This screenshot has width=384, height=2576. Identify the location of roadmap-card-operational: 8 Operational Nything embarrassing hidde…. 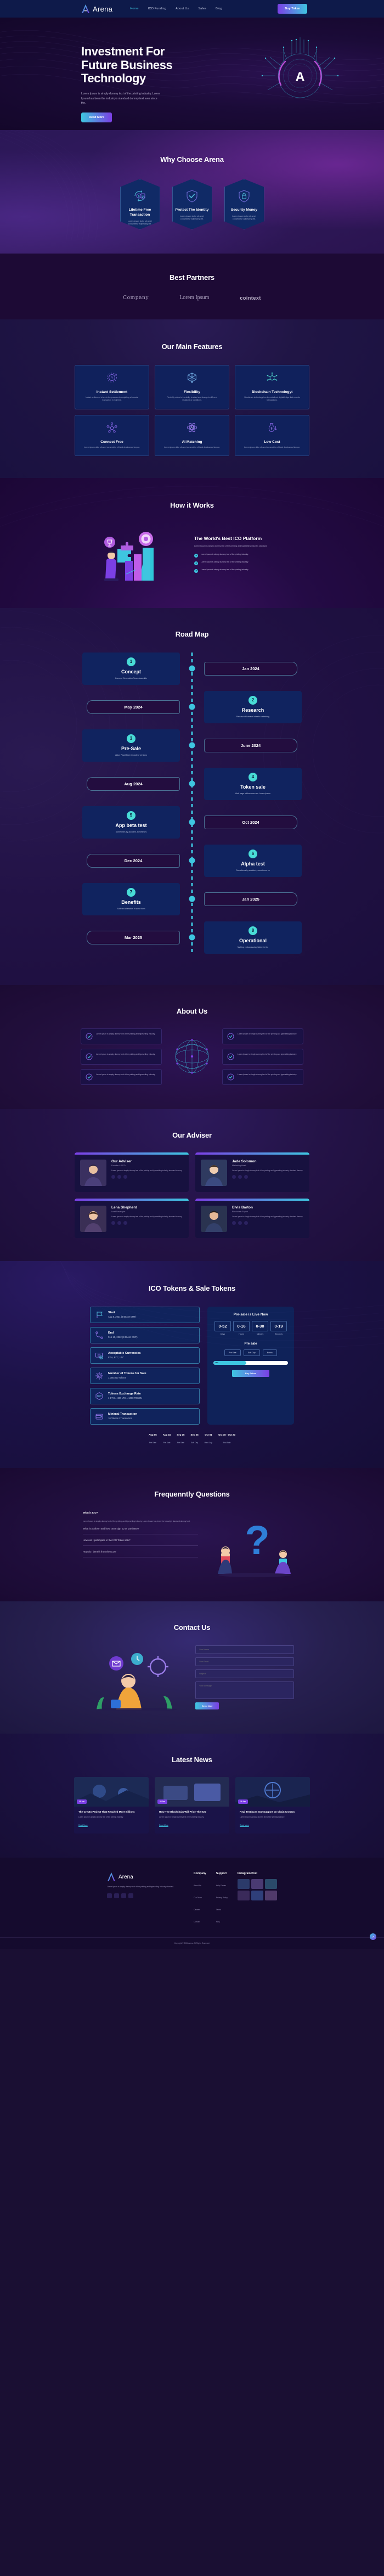
(253, 937).